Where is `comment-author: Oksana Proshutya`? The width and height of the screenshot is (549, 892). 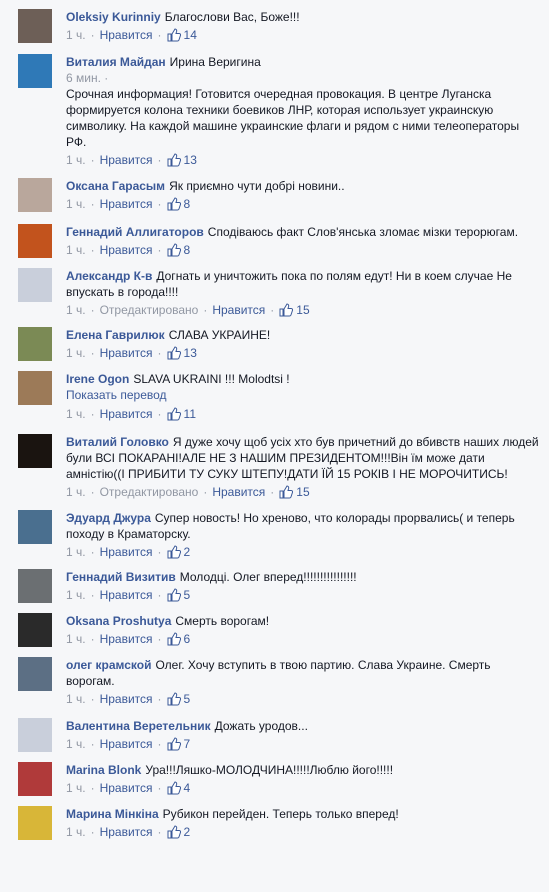
comment-author: Oksana Proshutya is located at coordinates (118, 621).